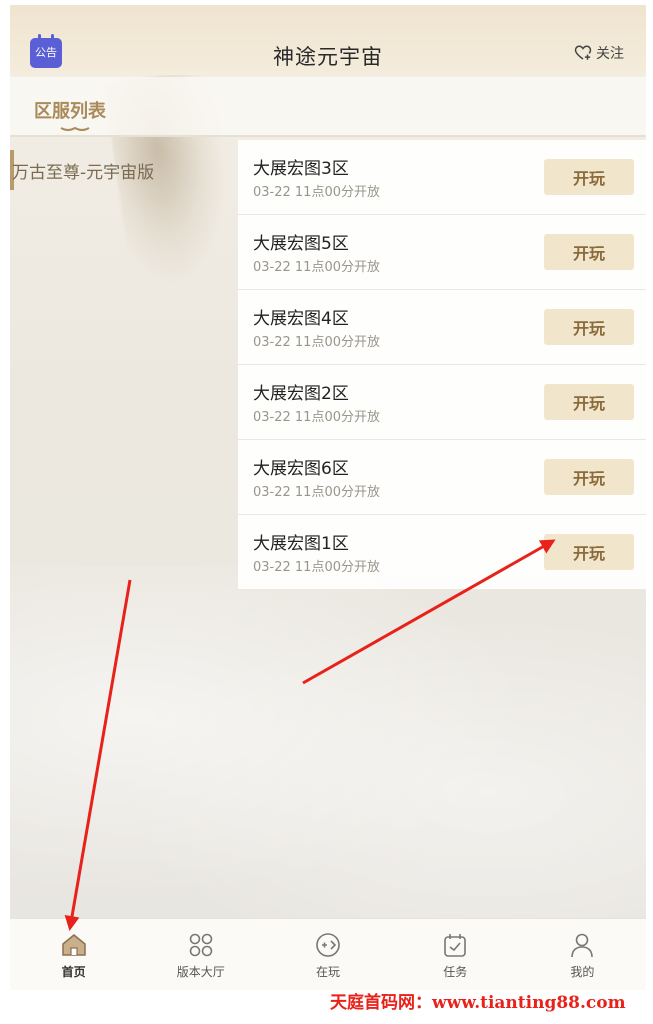  What do you see at coordinates (75, 128) in the screenshot?
I see `tab-indicator` at bounding box center [75, 128].